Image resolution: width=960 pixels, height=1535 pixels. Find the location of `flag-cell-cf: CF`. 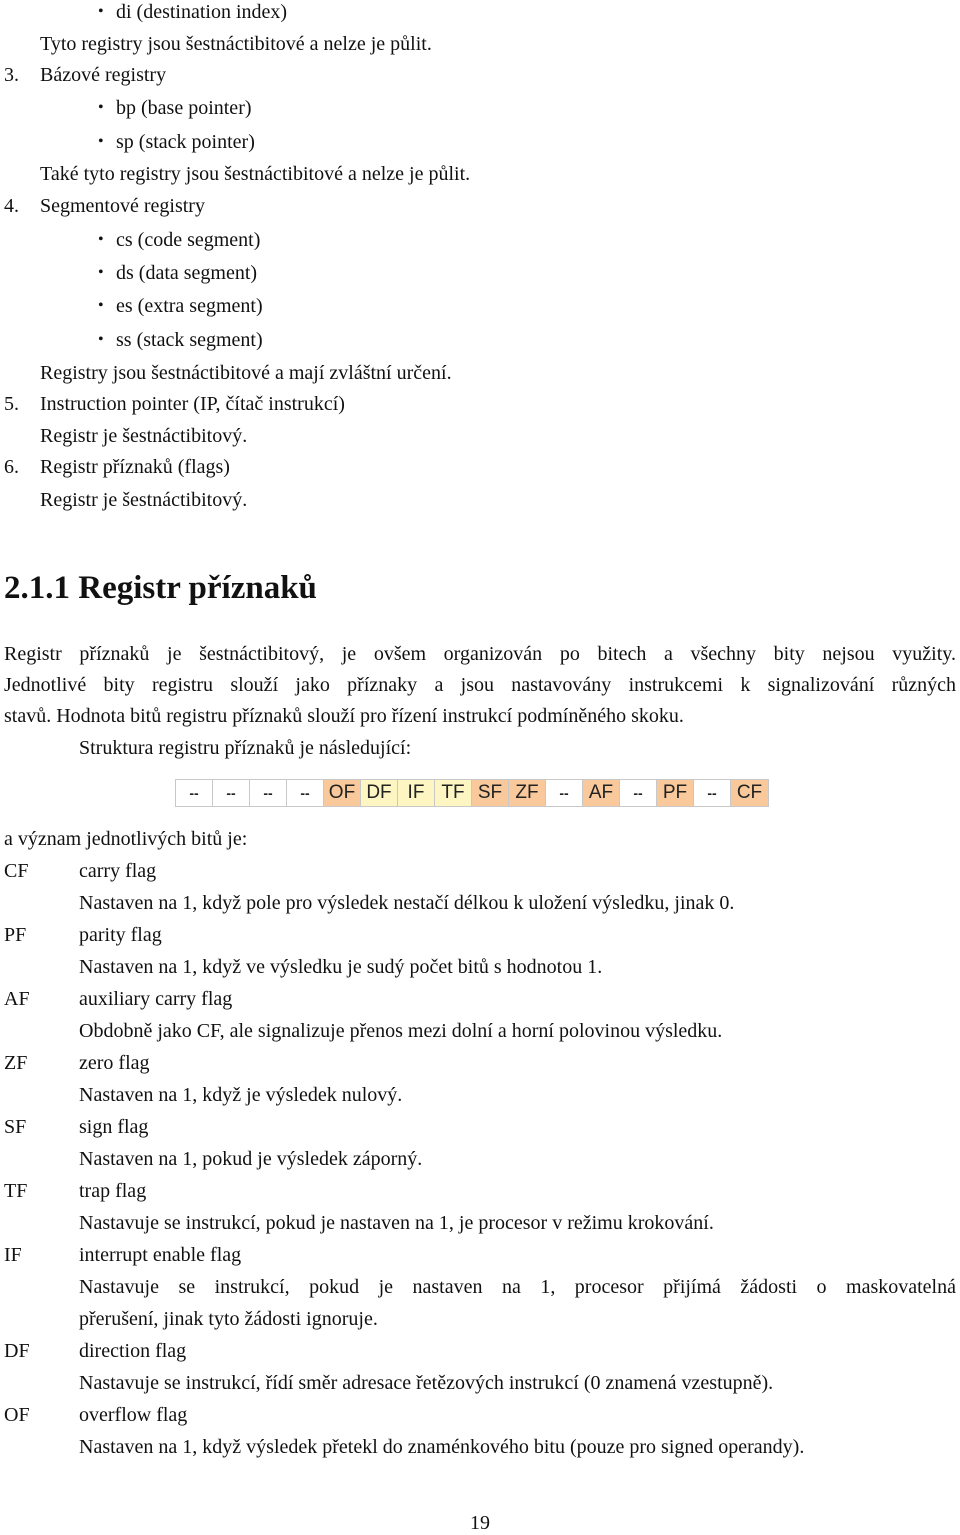

flag-cell-cf: CF is located at coordinates (749, 793).